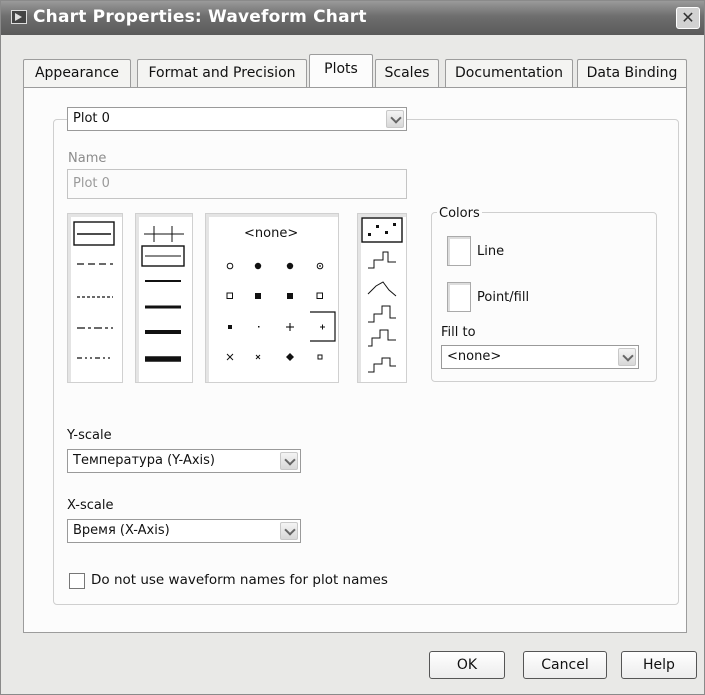  I want to click on point-square-dot, so click(319, 295).